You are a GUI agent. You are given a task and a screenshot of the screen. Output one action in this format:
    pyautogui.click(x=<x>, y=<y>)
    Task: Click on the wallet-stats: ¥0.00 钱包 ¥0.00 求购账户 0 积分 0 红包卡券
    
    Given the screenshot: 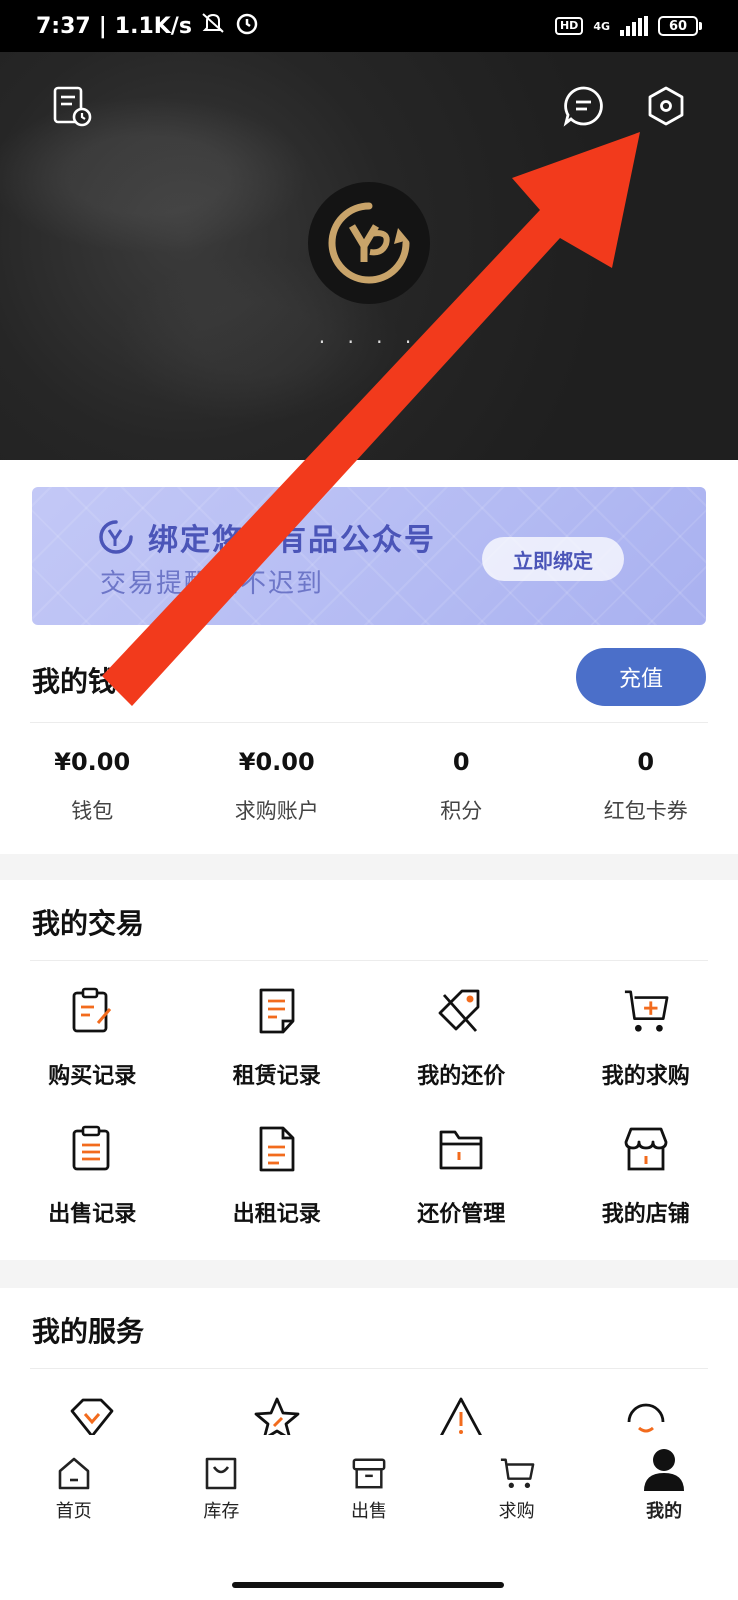 What is the action you would take?
    pyautogui.click(x=369, y=785)
    